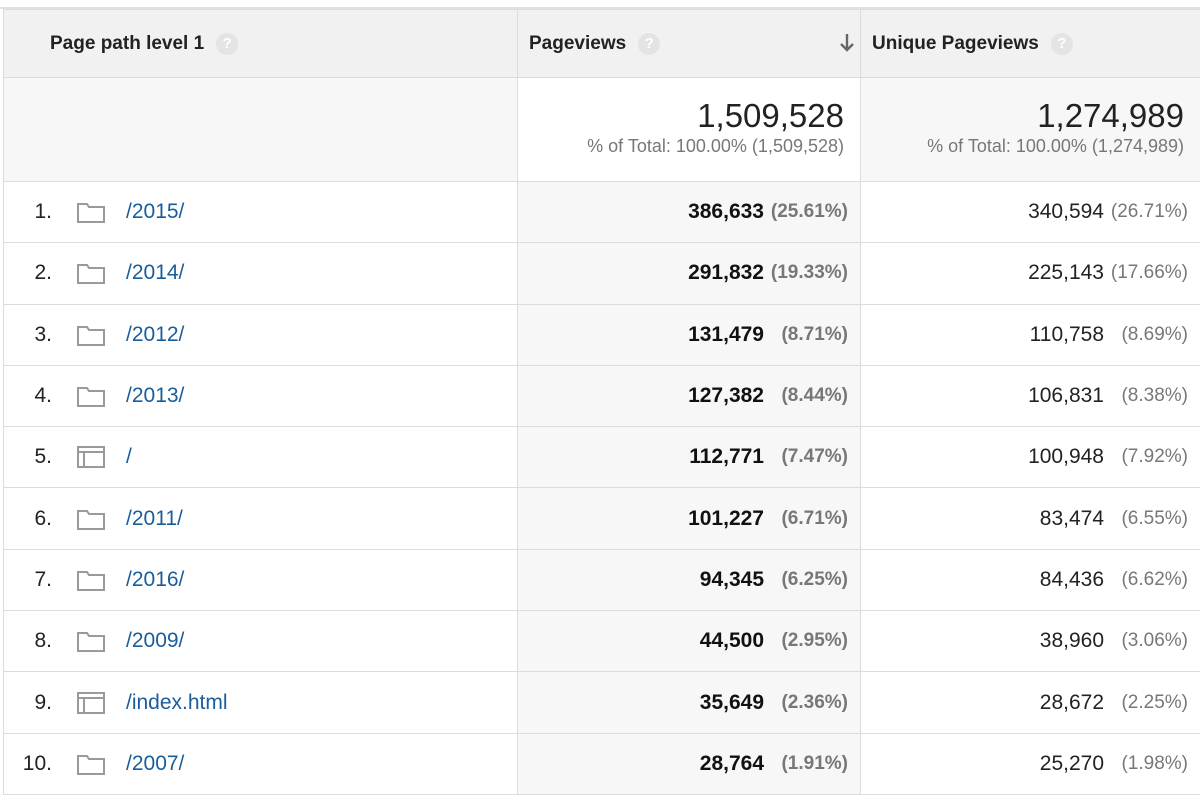  I want to click on pageviews-cell: 35,649 (2.36%), so click(689, 702).